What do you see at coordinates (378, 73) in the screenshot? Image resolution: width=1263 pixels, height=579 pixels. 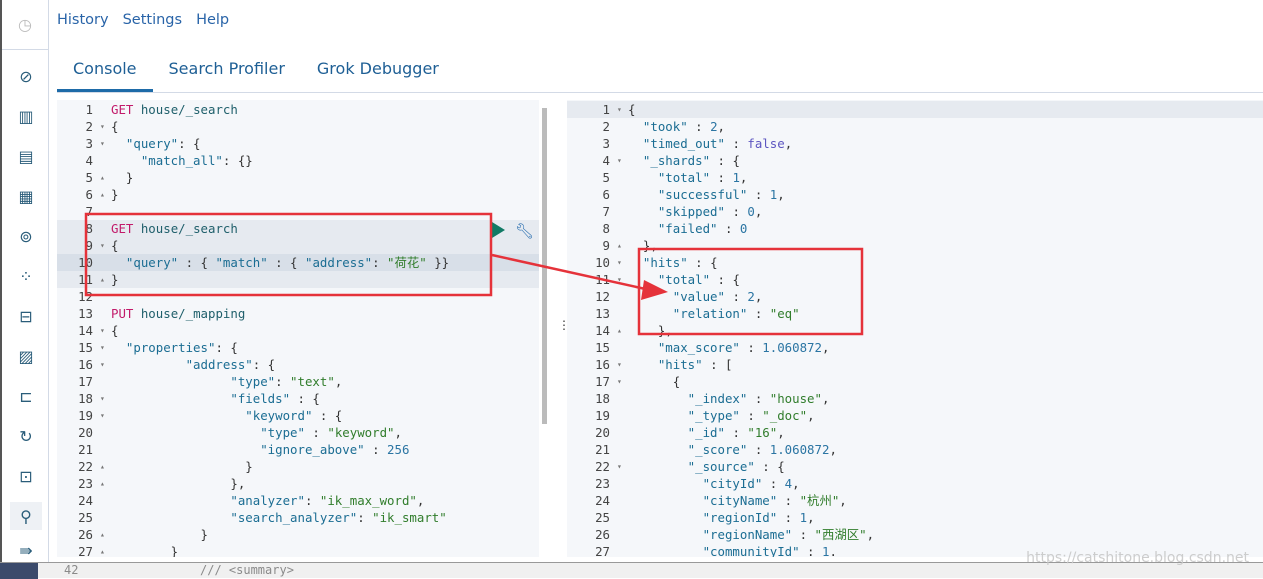 I see `tab-grok-debugger: Grok Debugger` at bounding box center [378, 73].